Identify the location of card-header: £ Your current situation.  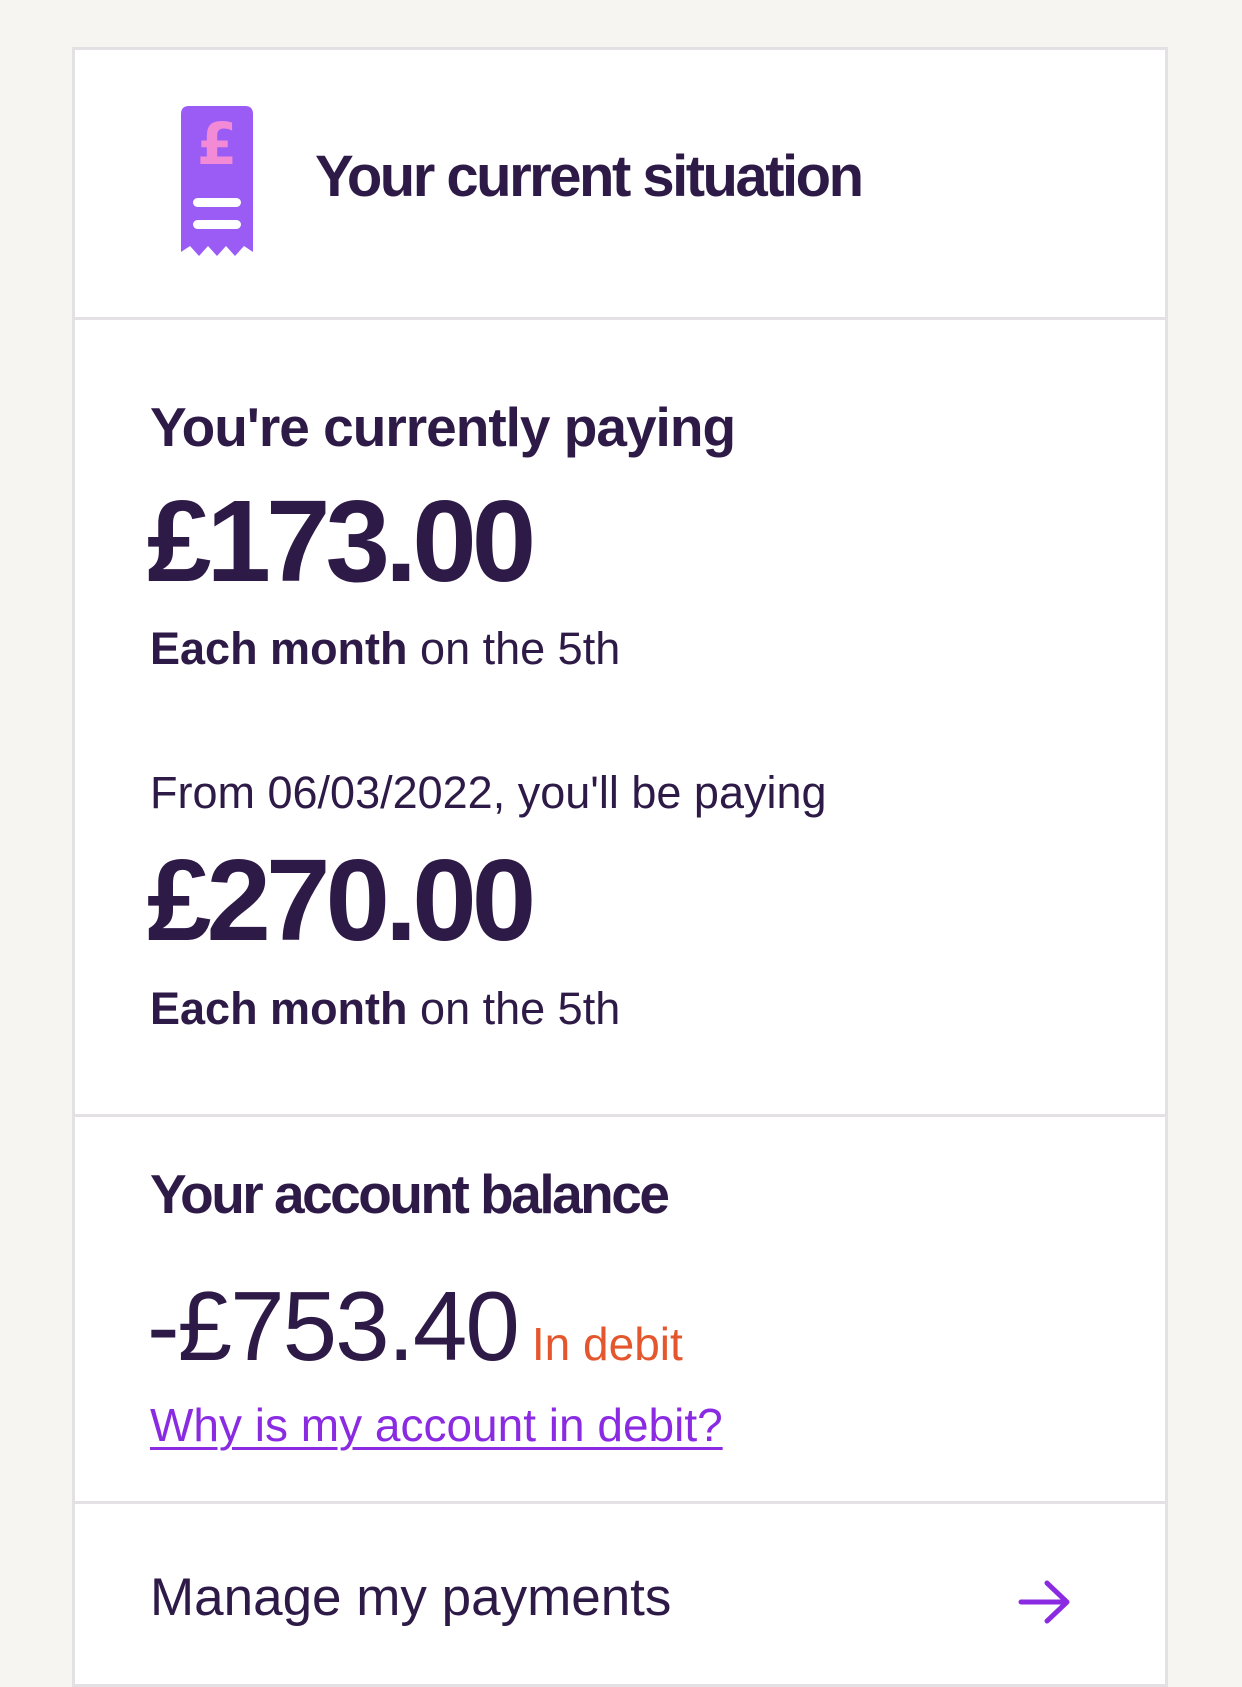
(620, 183).